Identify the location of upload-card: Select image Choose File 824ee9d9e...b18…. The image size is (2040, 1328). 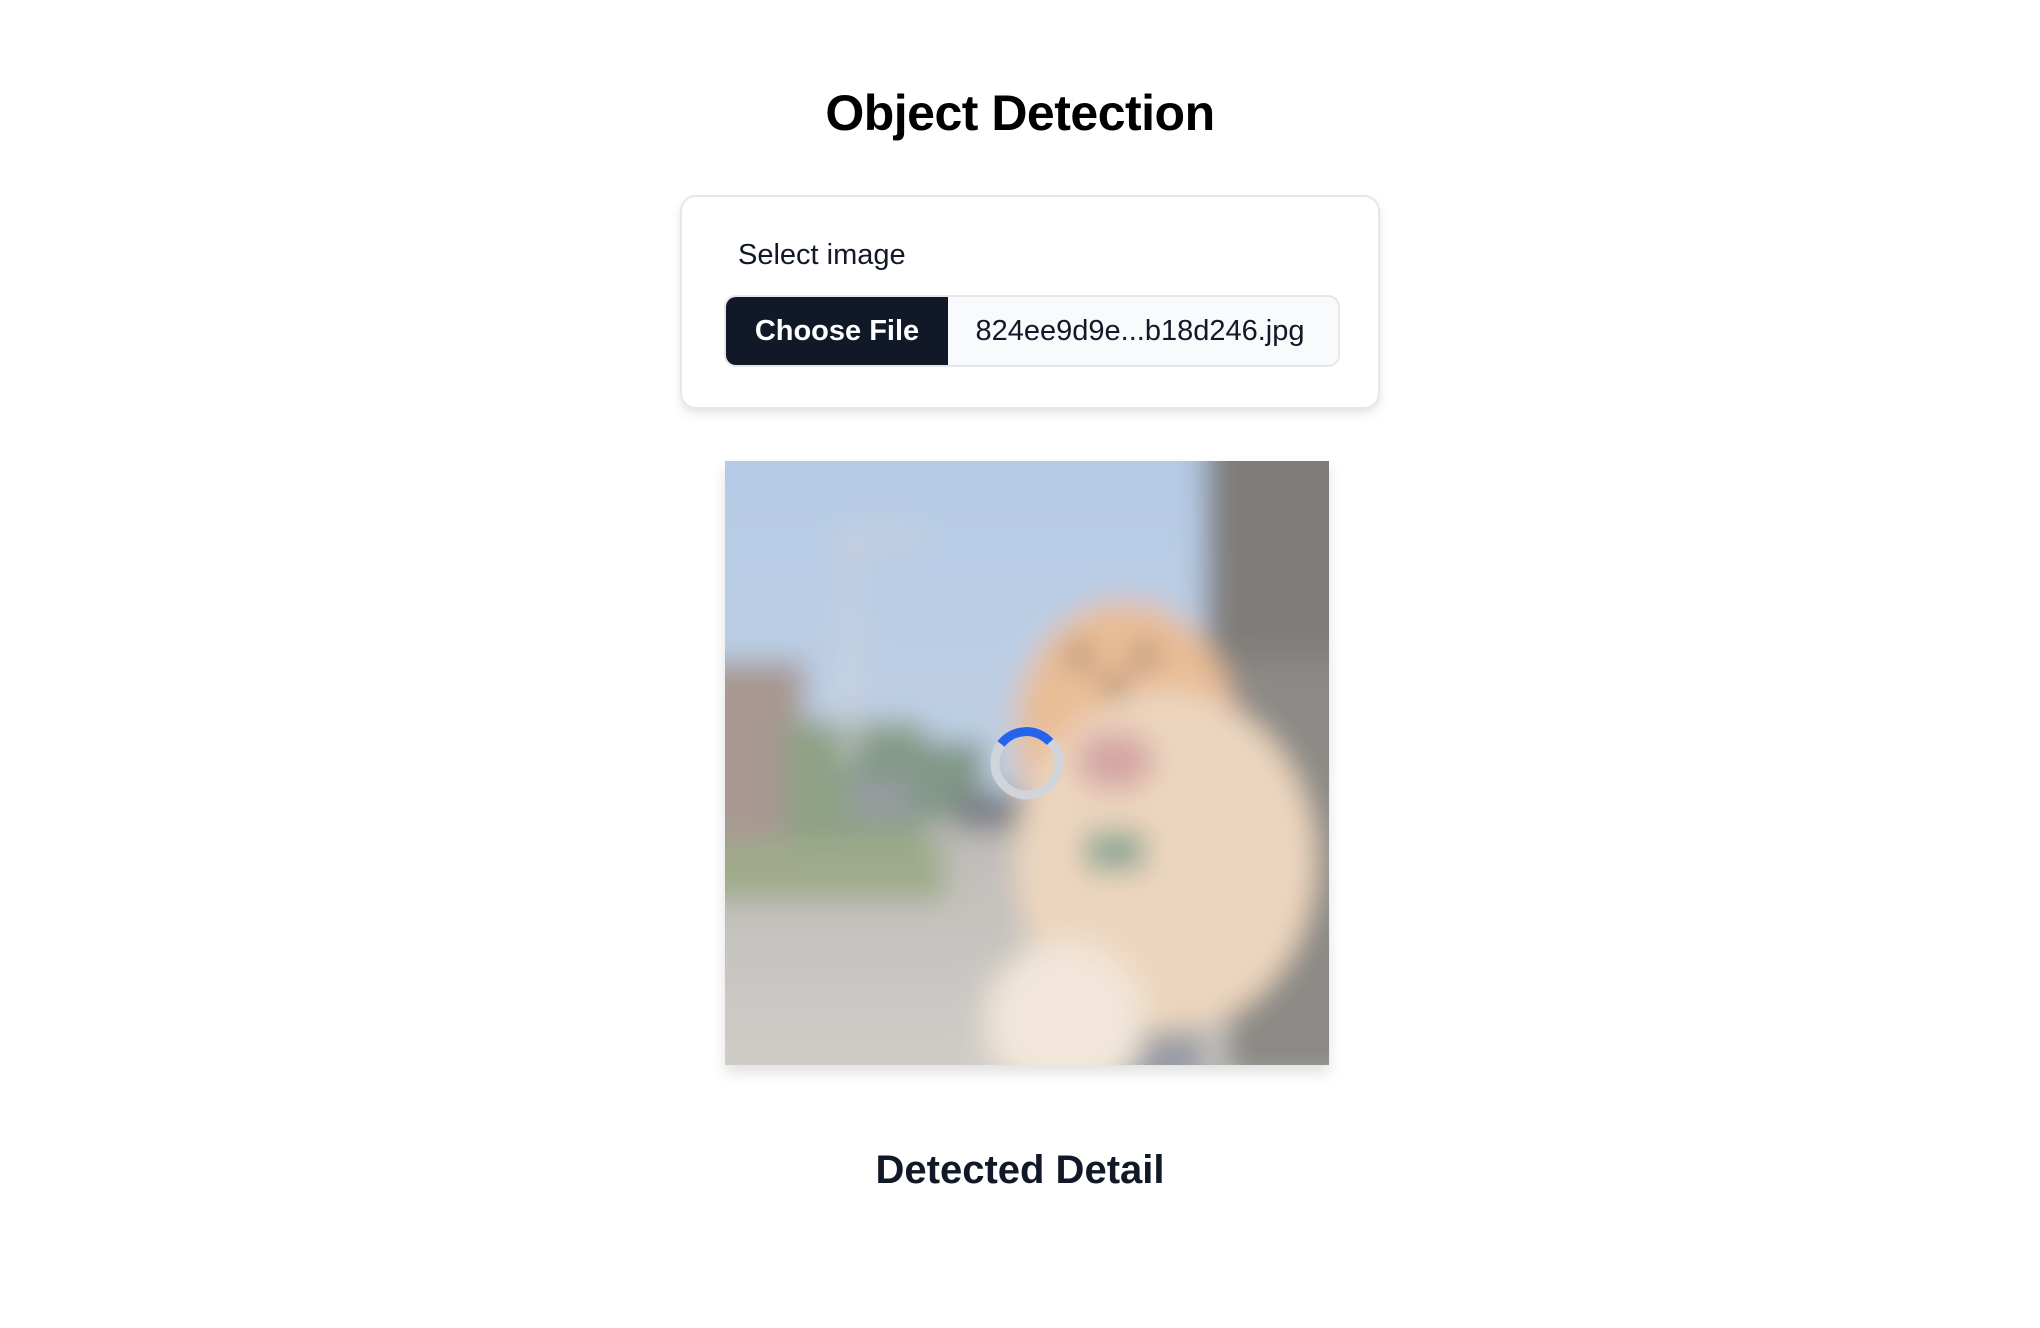
(1030, 302).